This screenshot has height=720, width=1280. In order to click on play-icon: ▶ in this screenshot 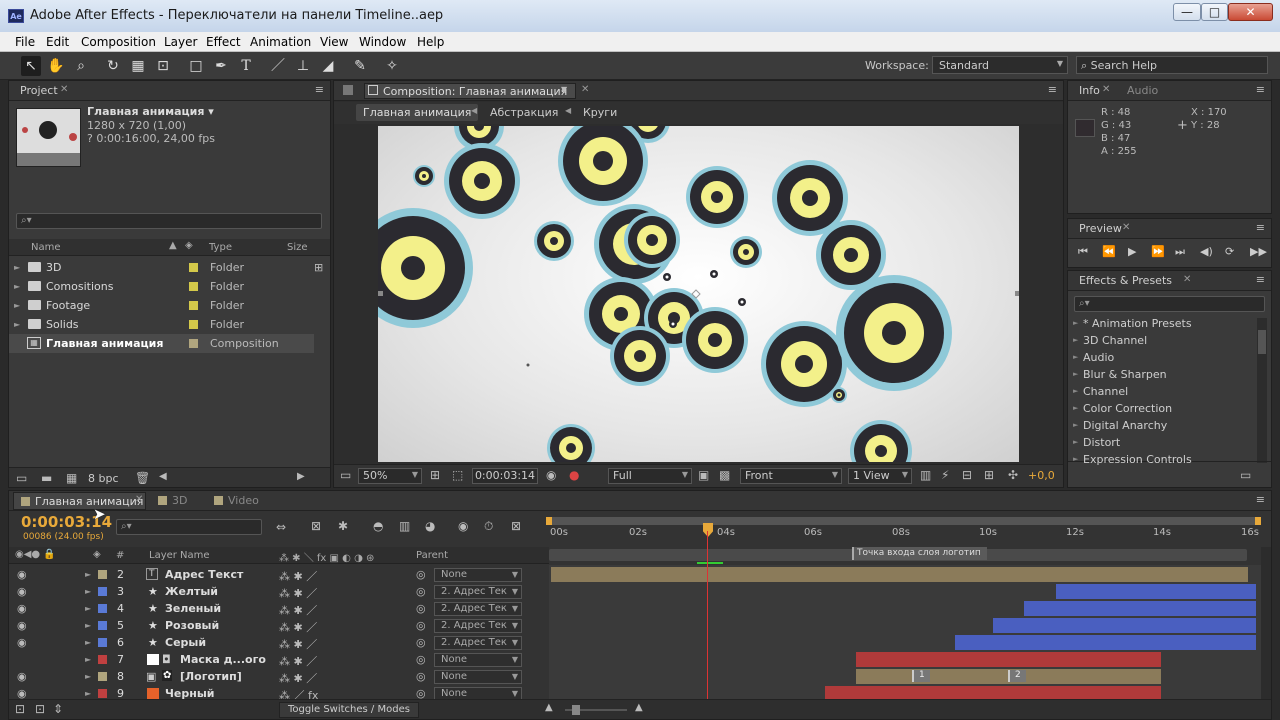, I will do `click(1132, 251)`.